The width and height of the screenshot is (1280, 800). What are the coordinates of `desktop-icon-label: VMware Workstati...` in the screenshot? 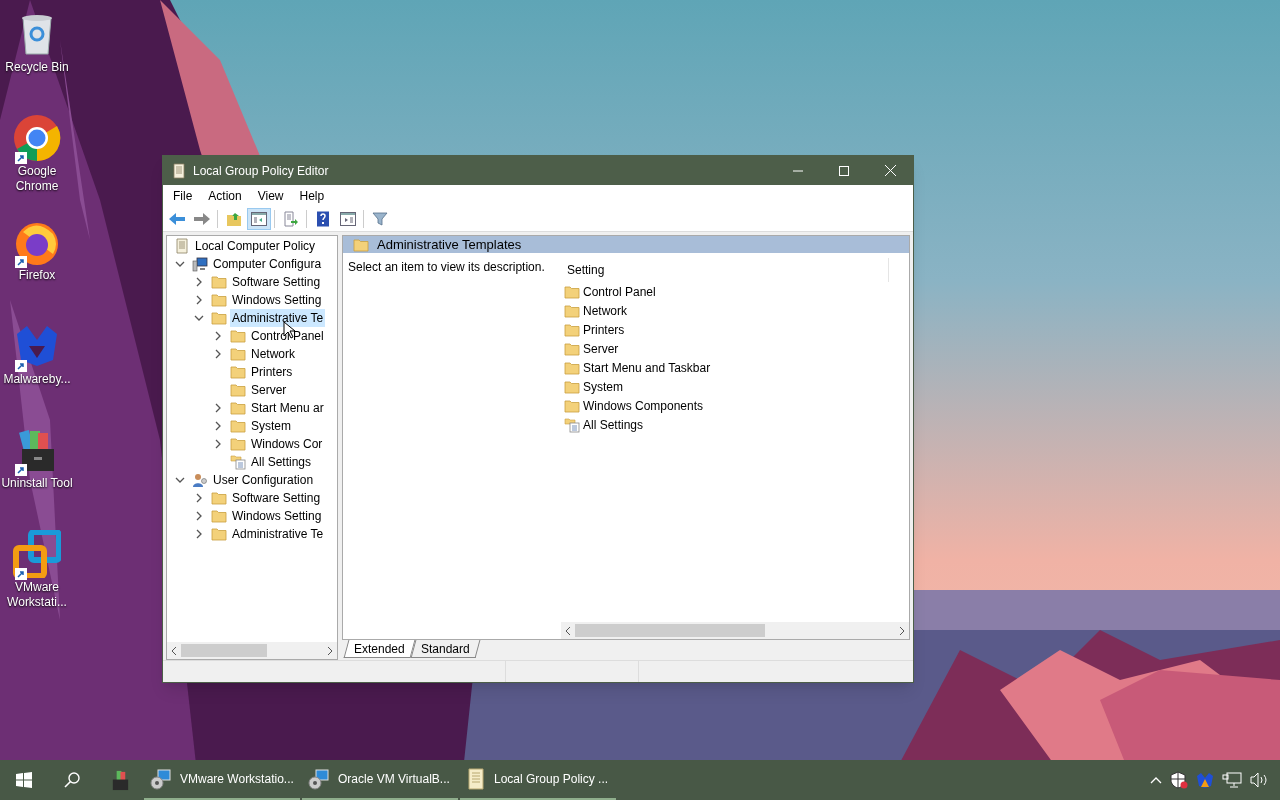 It's located at (37, 595).